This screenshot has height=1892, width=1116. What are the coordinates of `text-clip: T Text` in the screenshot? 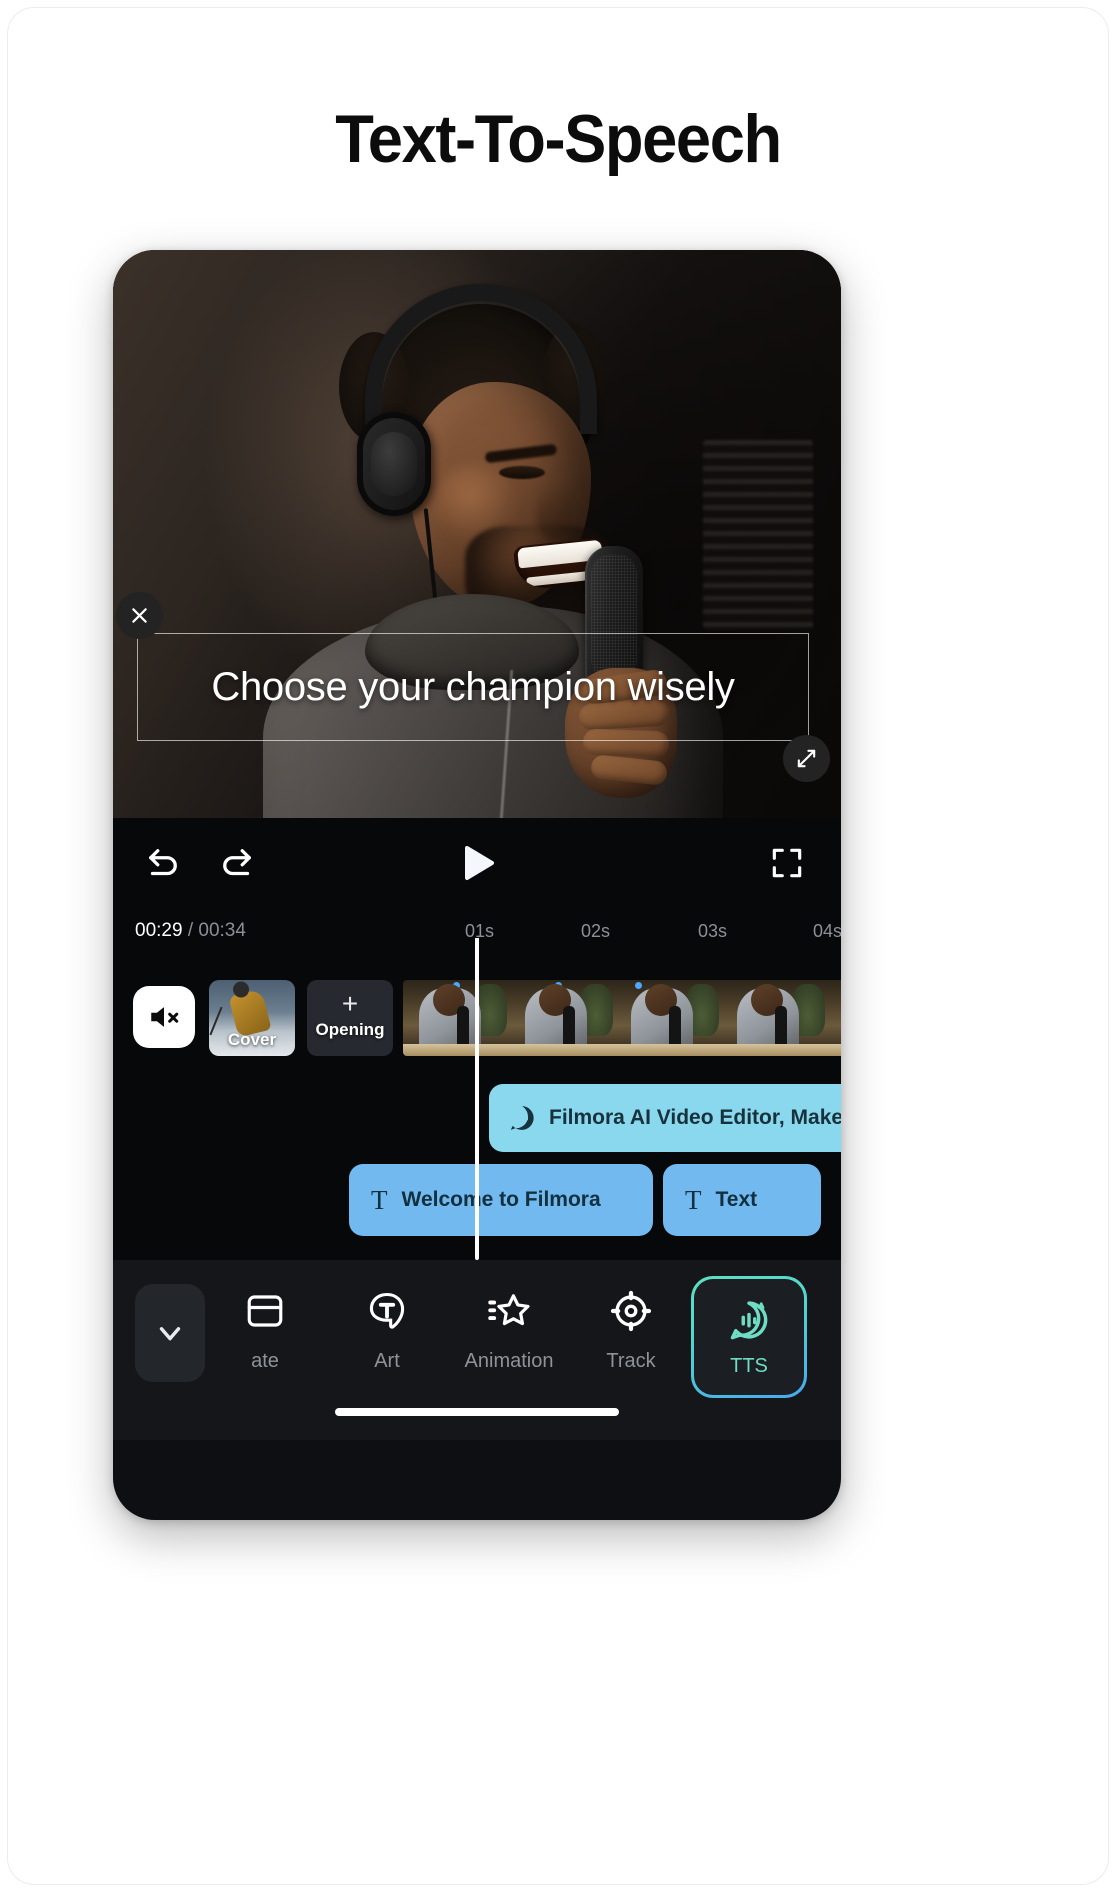 It's located at (742, 1200).